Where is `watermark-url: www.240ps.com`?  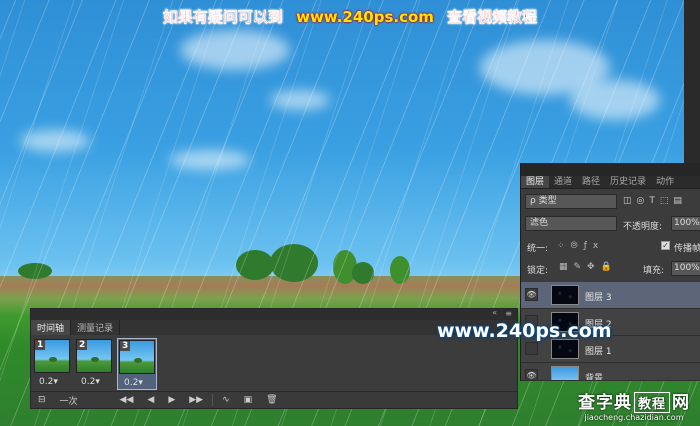
watermark-url: www.240ps.com is located at coordinates (524, 331).